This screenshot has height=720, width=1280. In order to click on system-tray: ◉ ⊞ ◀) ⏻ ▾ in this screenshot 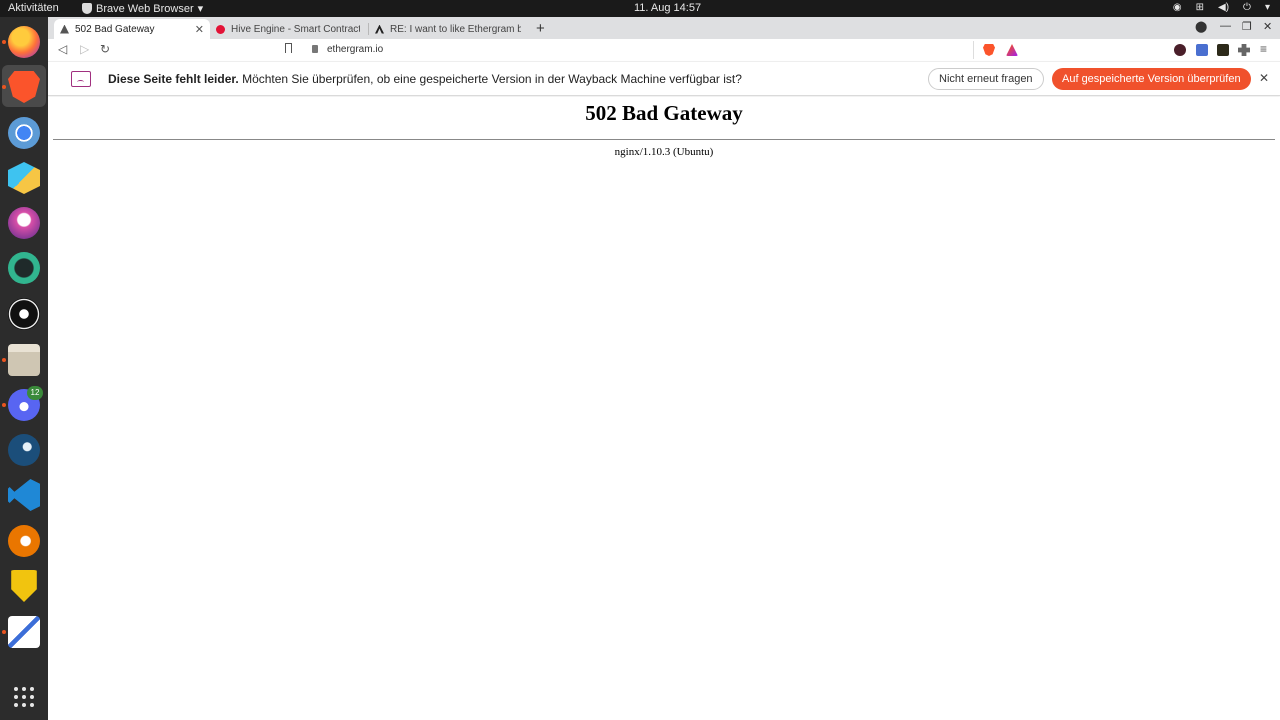, I will do `click(1221, 7)`.